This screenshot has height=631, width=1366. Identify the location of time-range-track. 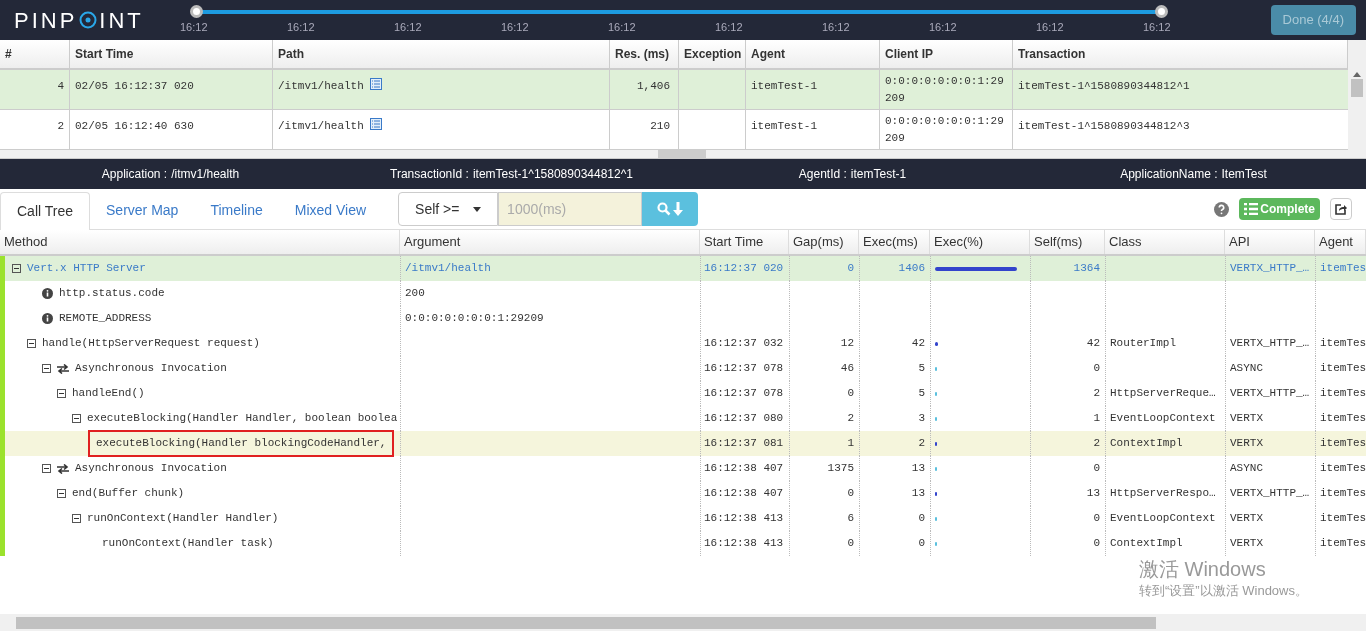
(679, 11).